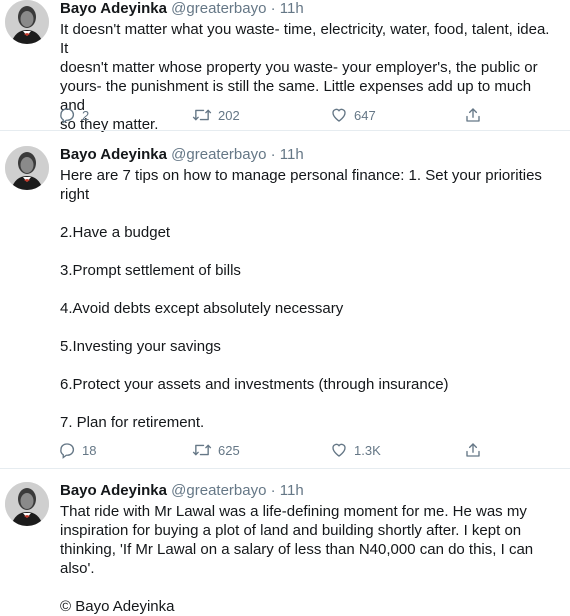  What do you see at coordinates (117, 606) in the screenshot?
I see `tweet-line: © Bayo Adeyinka` at bounding box center [117, 606].